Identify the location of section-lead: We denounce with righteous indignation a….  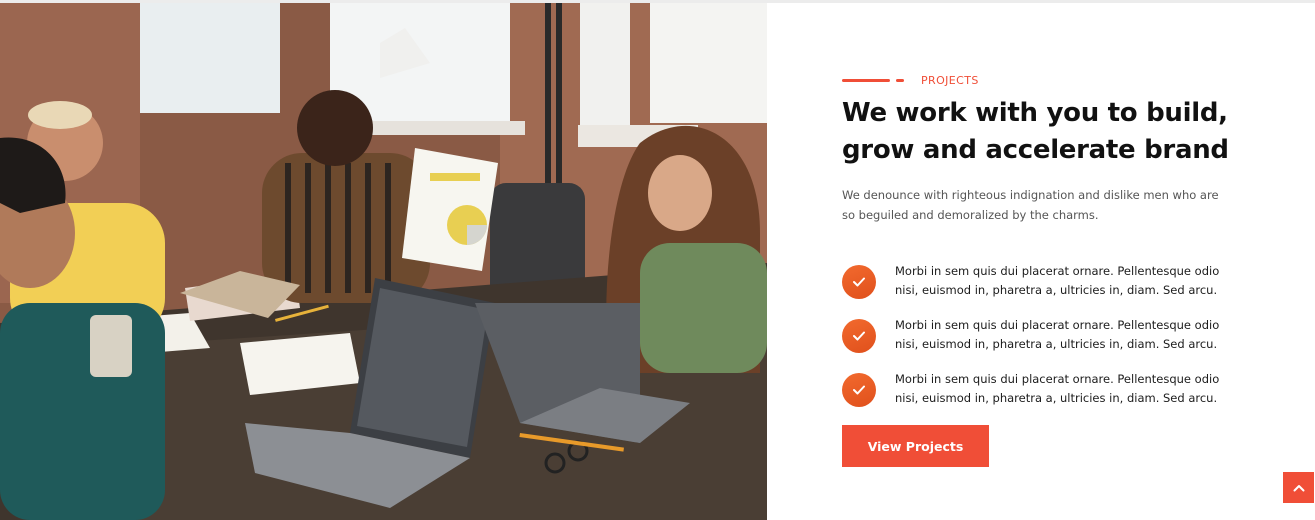
(1032, 205).